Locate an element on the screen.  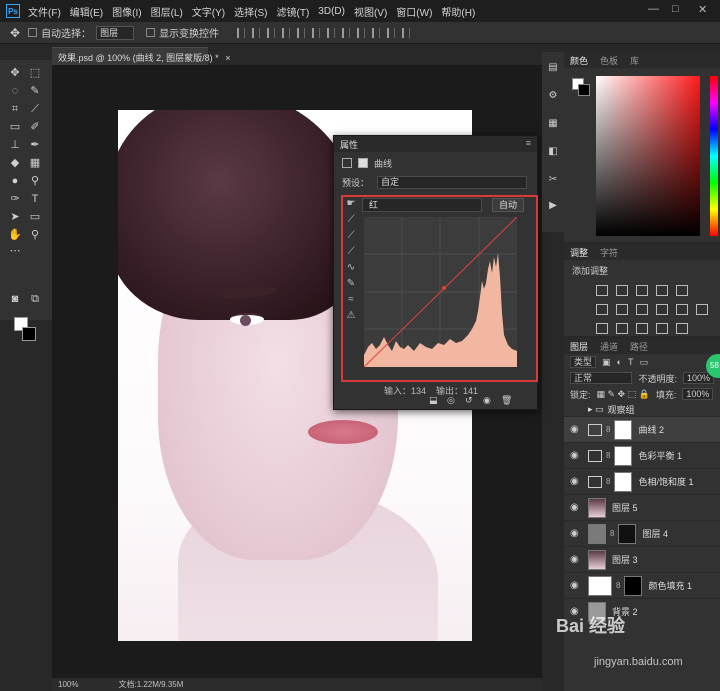
history-panel-icon: ▤ is located at coordinates (553, 68).